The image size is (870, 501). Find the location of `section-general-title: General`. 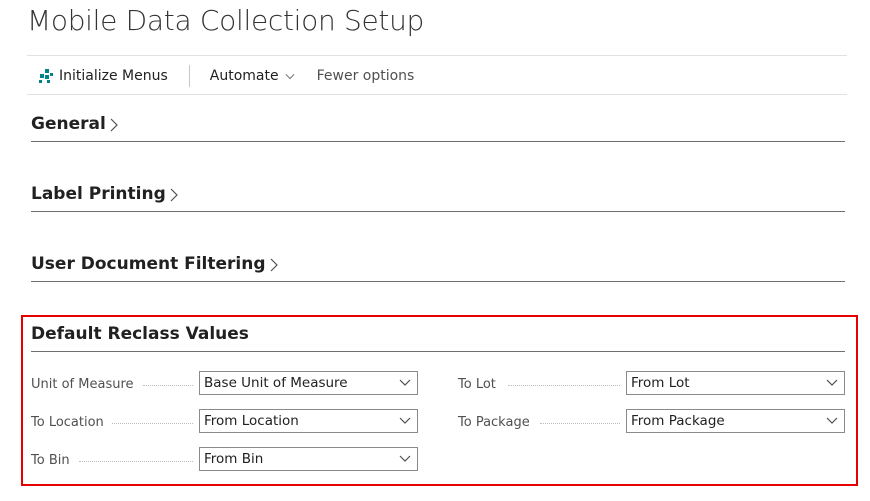

section-general-title: General is located at coordinates (68, 124).